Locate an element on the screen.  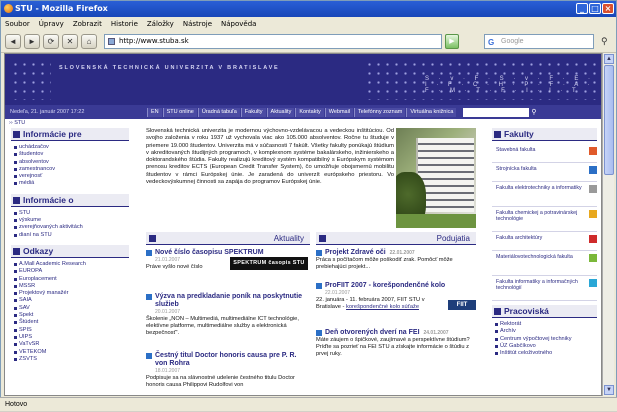
external-link: SAIA is located at coordinates (71, 300).